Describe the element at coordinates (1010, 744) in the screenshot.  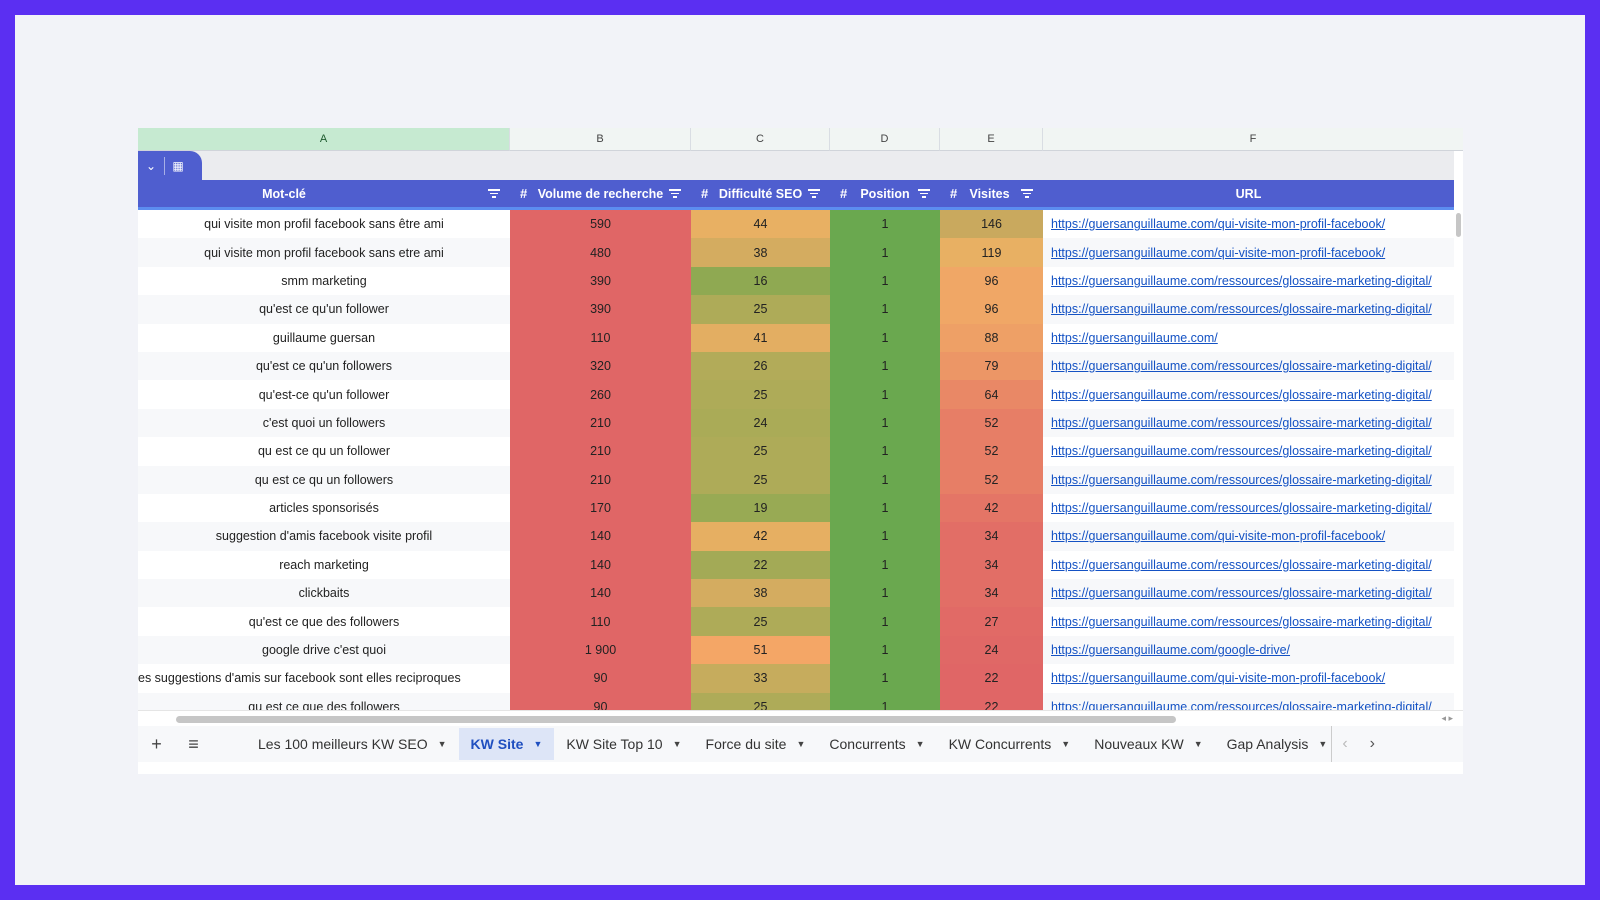
I see `sheet-tab: KW Concurrents ▼` at that location.